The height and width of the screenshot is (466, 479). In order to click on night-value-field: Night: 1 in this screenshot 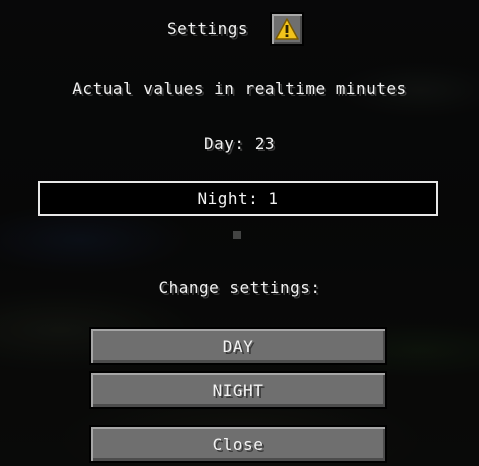, I will do `click(238, 198)`.